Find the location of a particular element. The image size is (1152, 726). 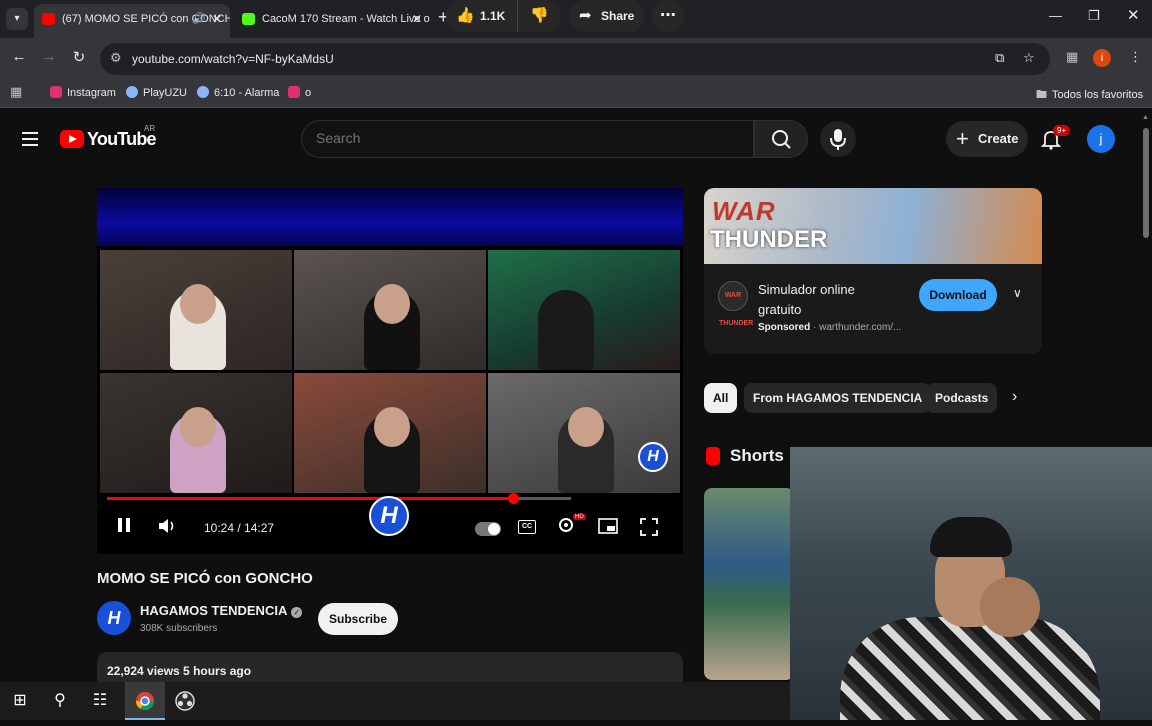

dislike-button: 👎 is located at coordinates (539, 16).